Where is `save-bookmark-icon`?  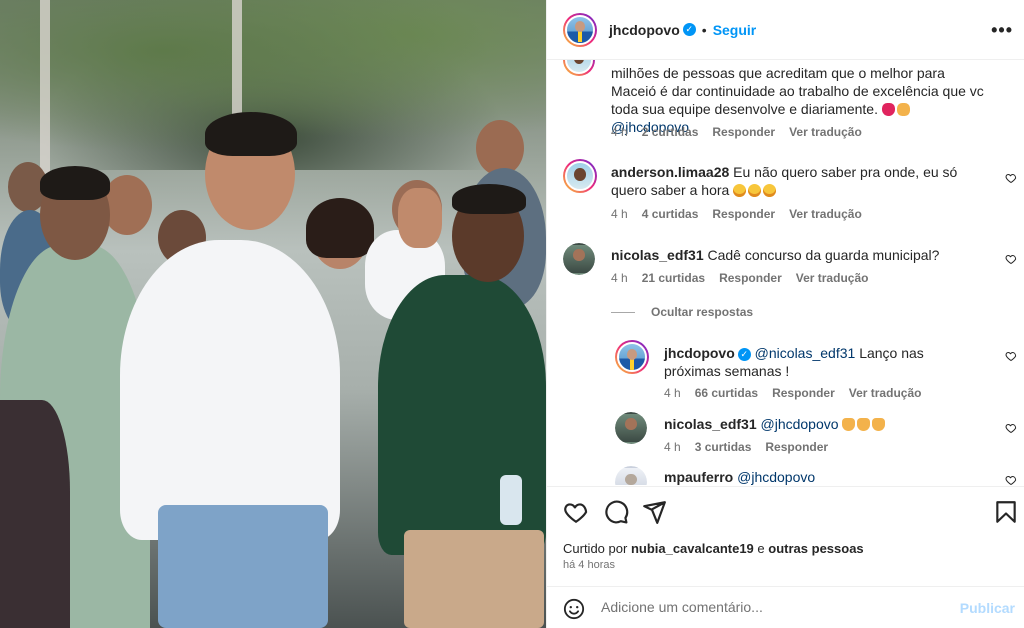
save-bookmark-icon is located at coordinates (1006, 512).